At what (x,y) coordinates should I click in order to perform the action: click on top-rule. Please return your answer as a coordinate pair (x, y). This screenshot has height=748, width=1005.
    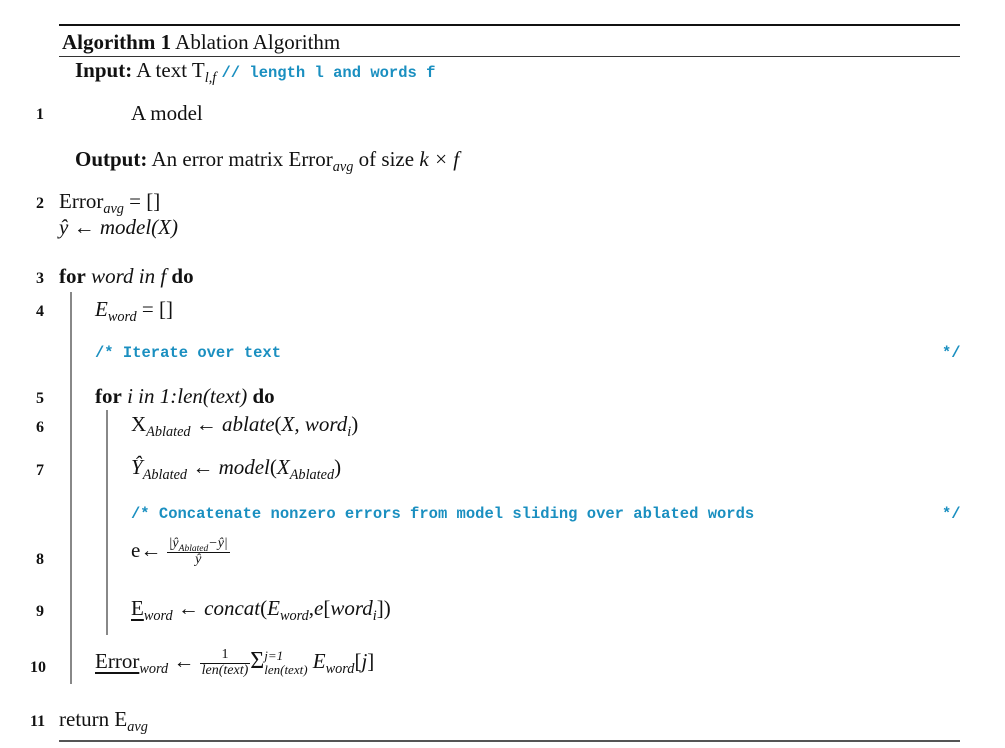
    Looking at the image, I should click on (509, 25).